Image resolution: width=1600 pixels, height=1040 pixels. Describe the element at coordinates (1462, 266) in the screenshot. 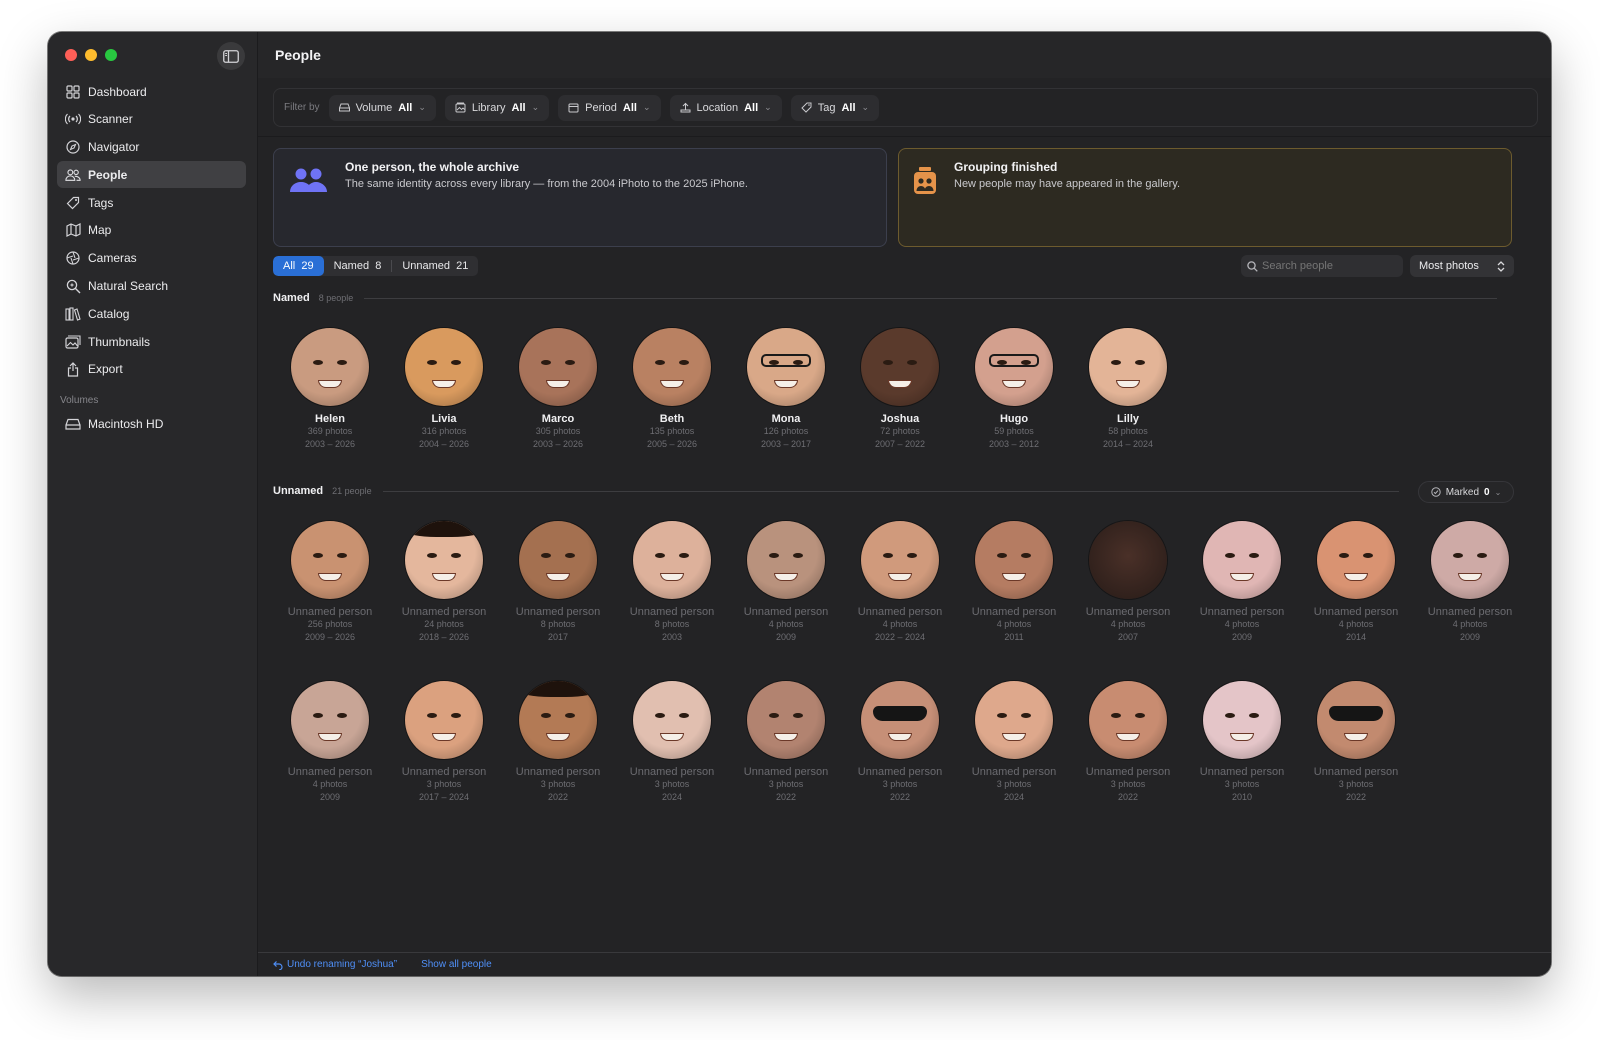

I see `sort-select: Most photos` at that location.